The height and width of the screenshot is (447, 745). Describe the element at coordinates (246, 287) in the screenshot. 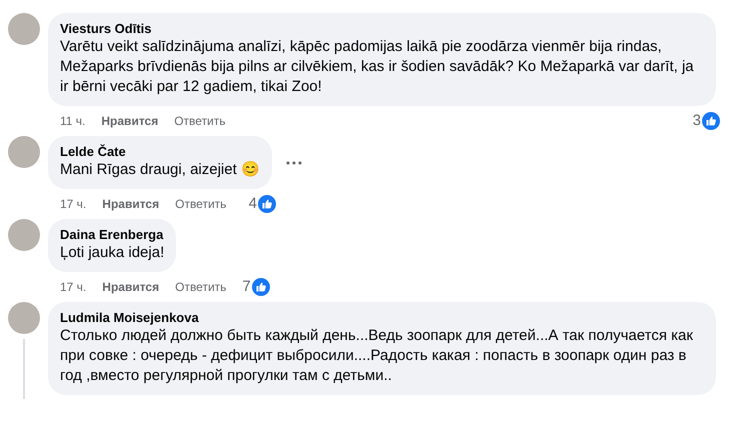

I see `reaction-count: 7` at that location.